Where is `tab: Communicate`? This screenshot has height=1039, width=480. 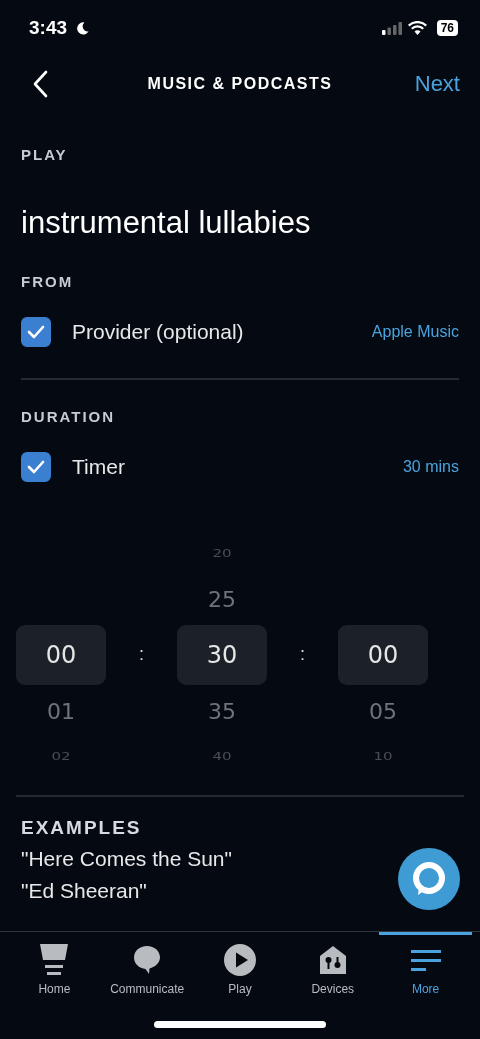
tab: Communicate is located at coordinates (147, 970).